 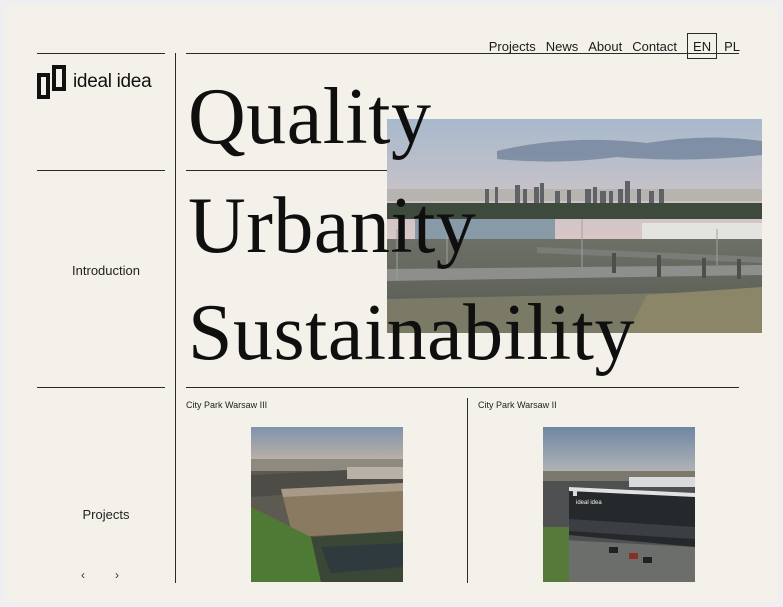 What do you see at coordinates (462, 387) in the screenshot?
I see `content-bottom-rule` at bounding box center [462, 387].